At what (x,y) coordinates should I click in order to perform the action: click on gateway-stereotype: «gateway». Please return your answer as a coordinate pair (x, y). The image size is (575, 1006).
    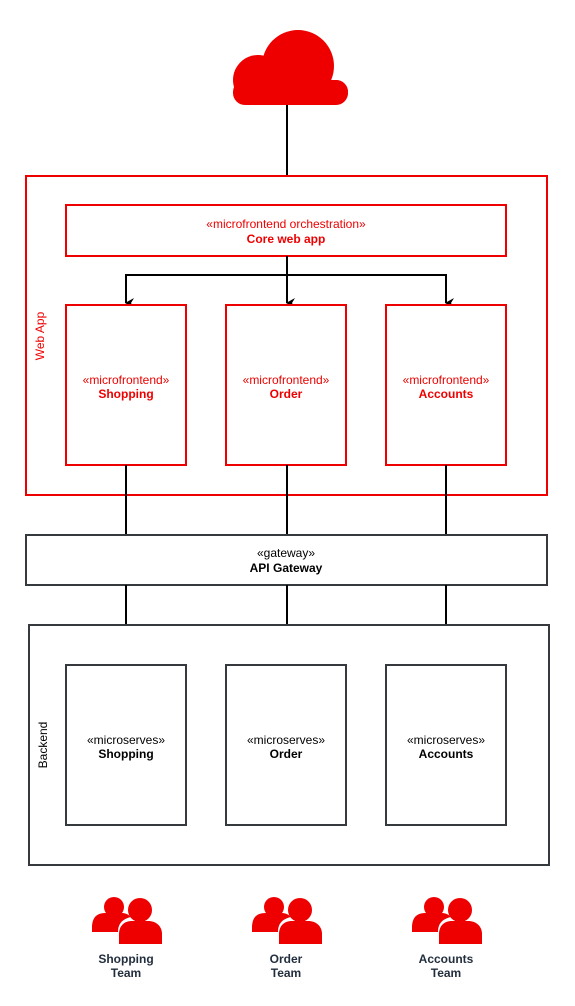
    Looking at the image, I should click on (286, 553).